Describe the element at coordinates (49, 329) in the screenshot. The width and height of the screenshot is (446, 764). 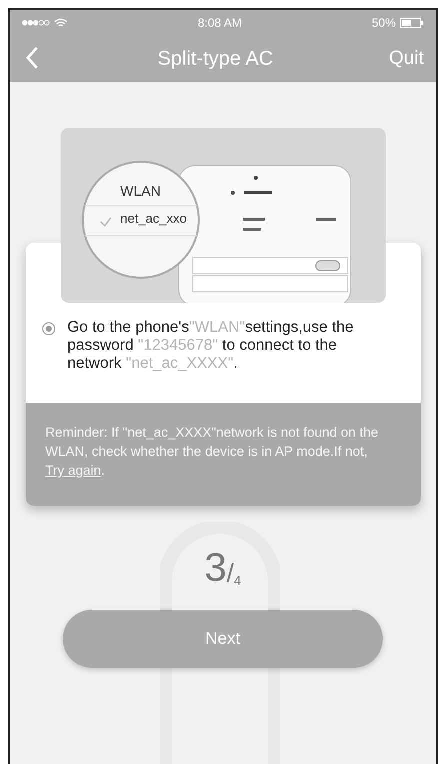
I see `radio-icon` at that location.